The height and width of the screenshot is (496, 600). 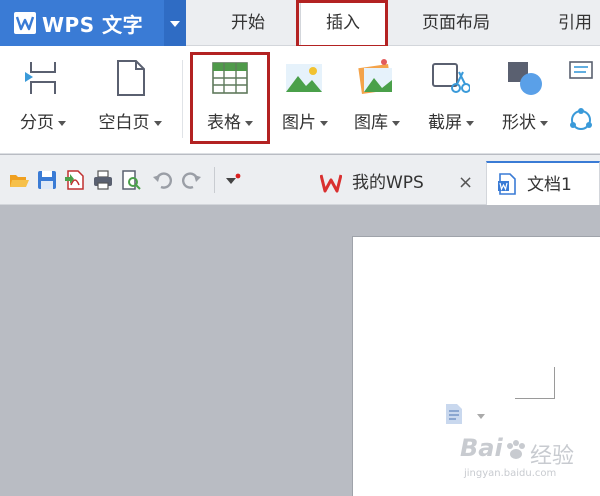 I want to click on page-break-button: 分页, so click(x=43, y=98).